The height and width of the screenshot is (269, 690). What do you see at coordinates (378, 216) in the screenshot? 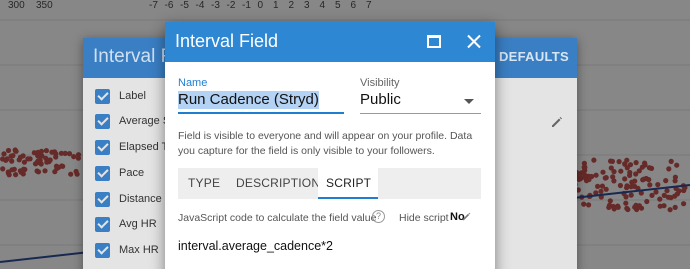
I see `help-icon: ?` at bounding box center [378, 216].